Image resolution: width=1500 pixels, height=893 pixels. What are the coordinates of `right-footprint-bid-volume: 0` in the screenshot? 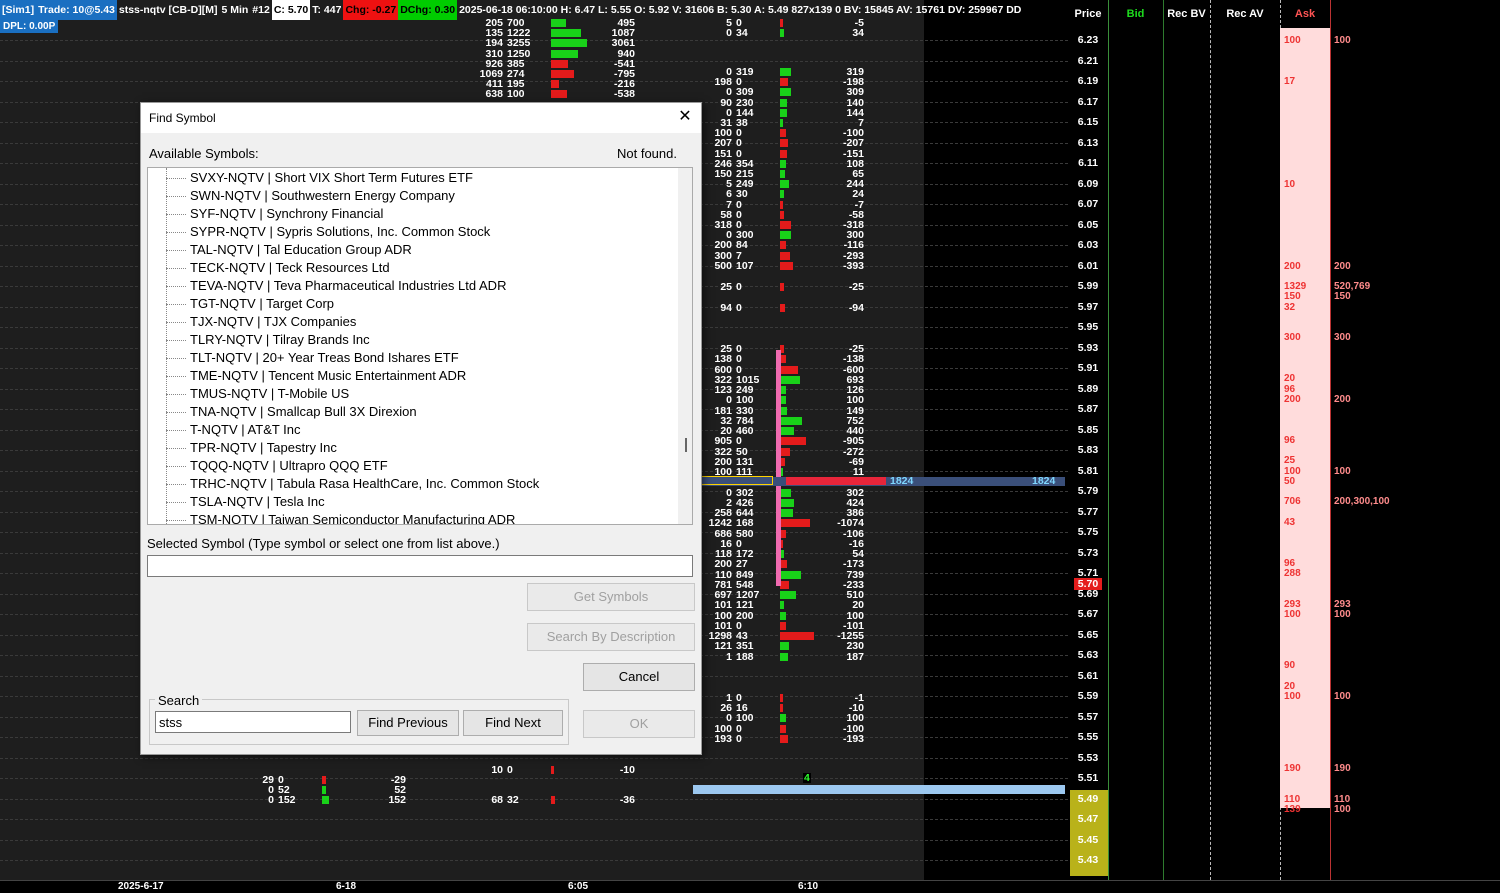 It's located at (739, 143).